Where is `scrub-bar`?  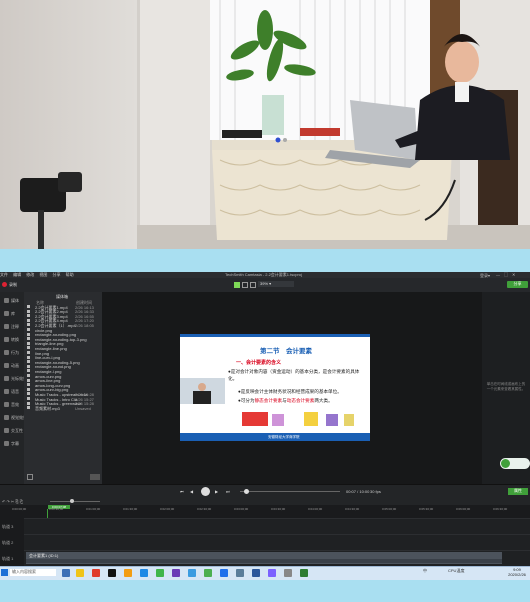
scrub-bar is located at coordinates (290, 491).